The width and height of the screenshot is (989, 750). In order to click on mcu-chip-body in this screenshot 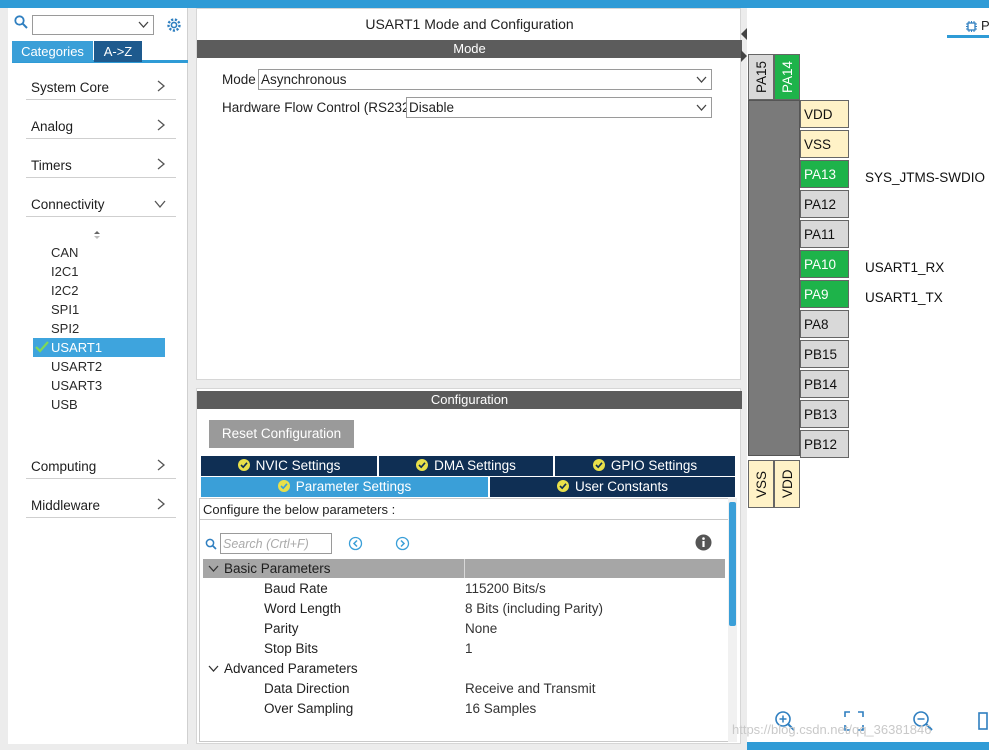, I will do `click(774, 278)`.